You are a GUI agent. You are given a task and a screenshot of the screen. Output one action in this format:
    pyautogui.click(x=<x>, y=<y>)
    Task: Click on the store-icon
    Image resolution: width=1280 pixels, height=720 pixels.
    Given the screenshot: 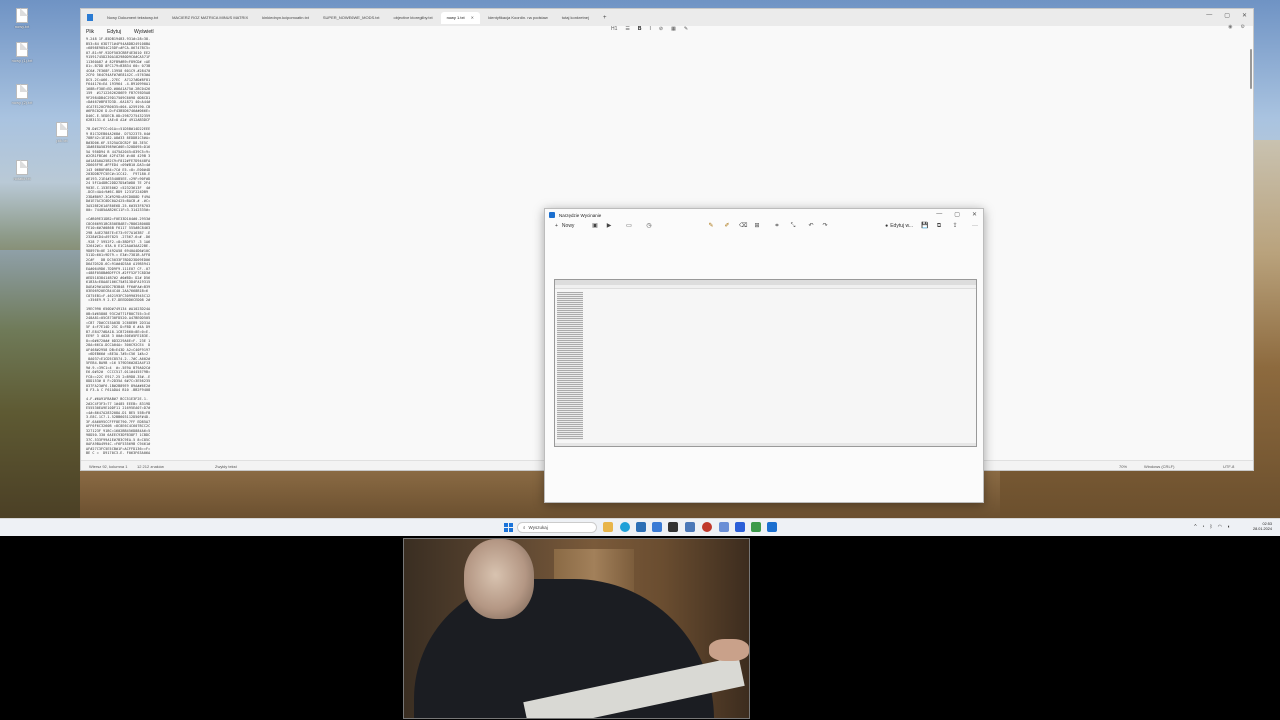 What is the action you would take?
    pyautogui.click(x=641, y=527)
    